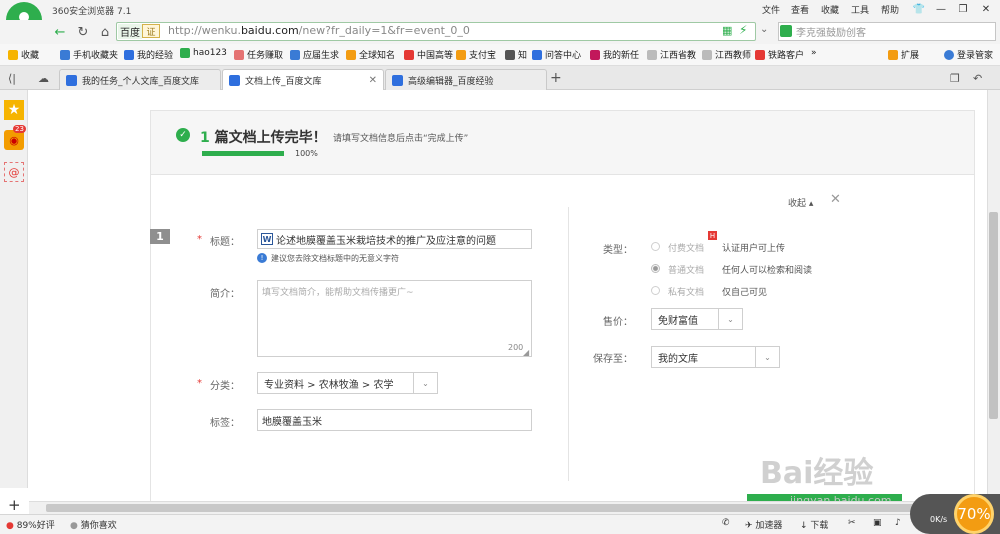 The image size is (1000, 534). What do you see at coordinates (12, 78) in the screenshot?
I see `sidebar-toggle-icon: ⟨|` at bounding box center [12, 78].